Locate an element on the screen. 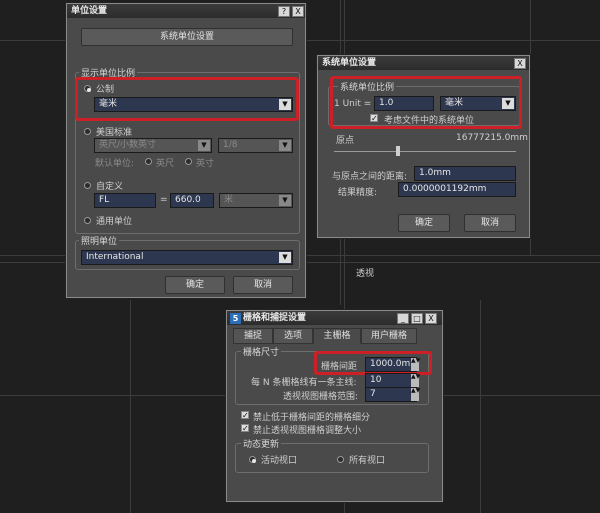 Image resolution: width=600 pixels, height=513 pixels. all-viewports-label: 所有视口 is located at coordinates (367, 461).